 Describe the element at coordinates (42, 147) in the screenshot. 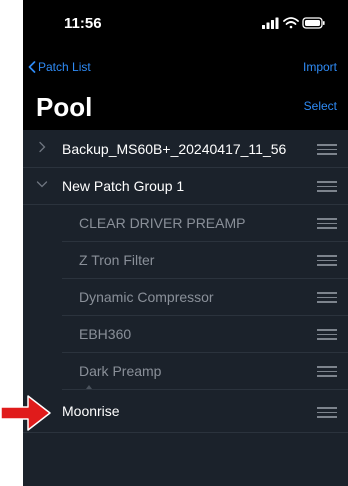

I see `chevron-right-icon` at that location.